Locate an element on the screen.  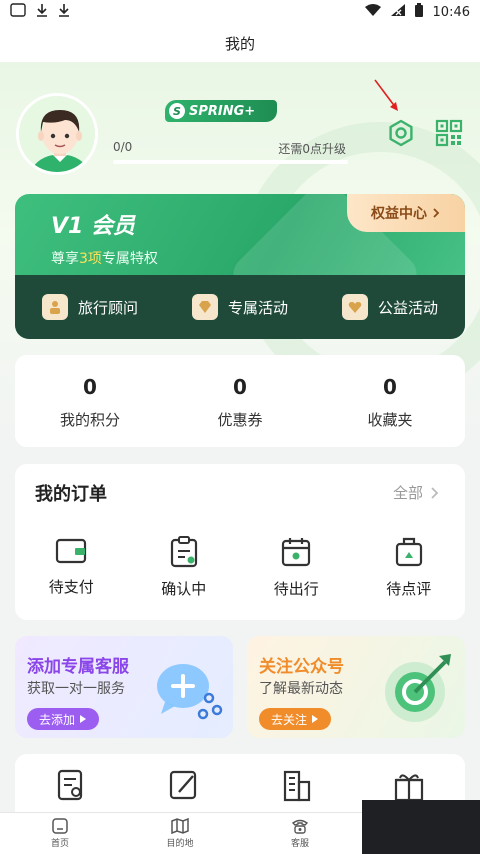
luggage-icon is located at coordinates (408, 552).